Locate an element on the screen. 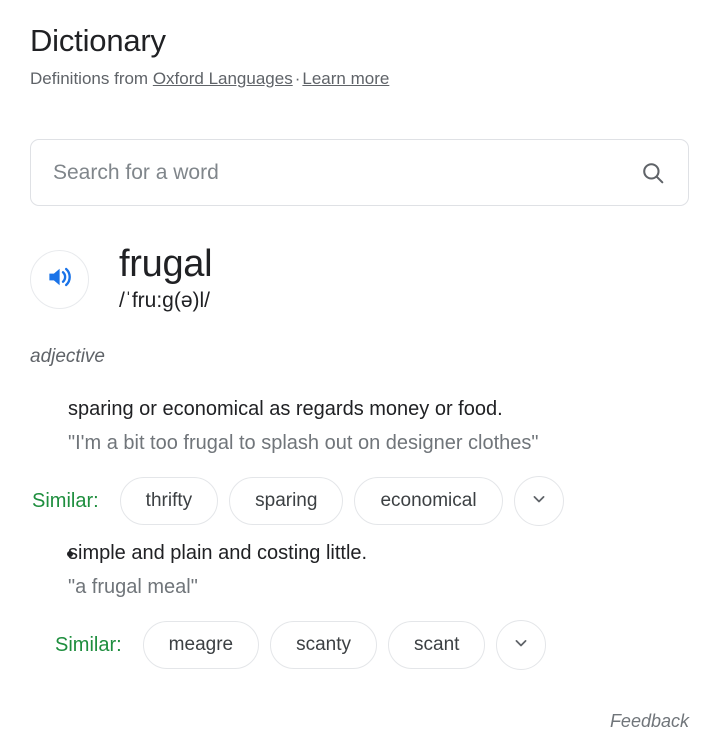  similar-row: Similar: thrifty sparing economical is located at coordinates (360, 501).